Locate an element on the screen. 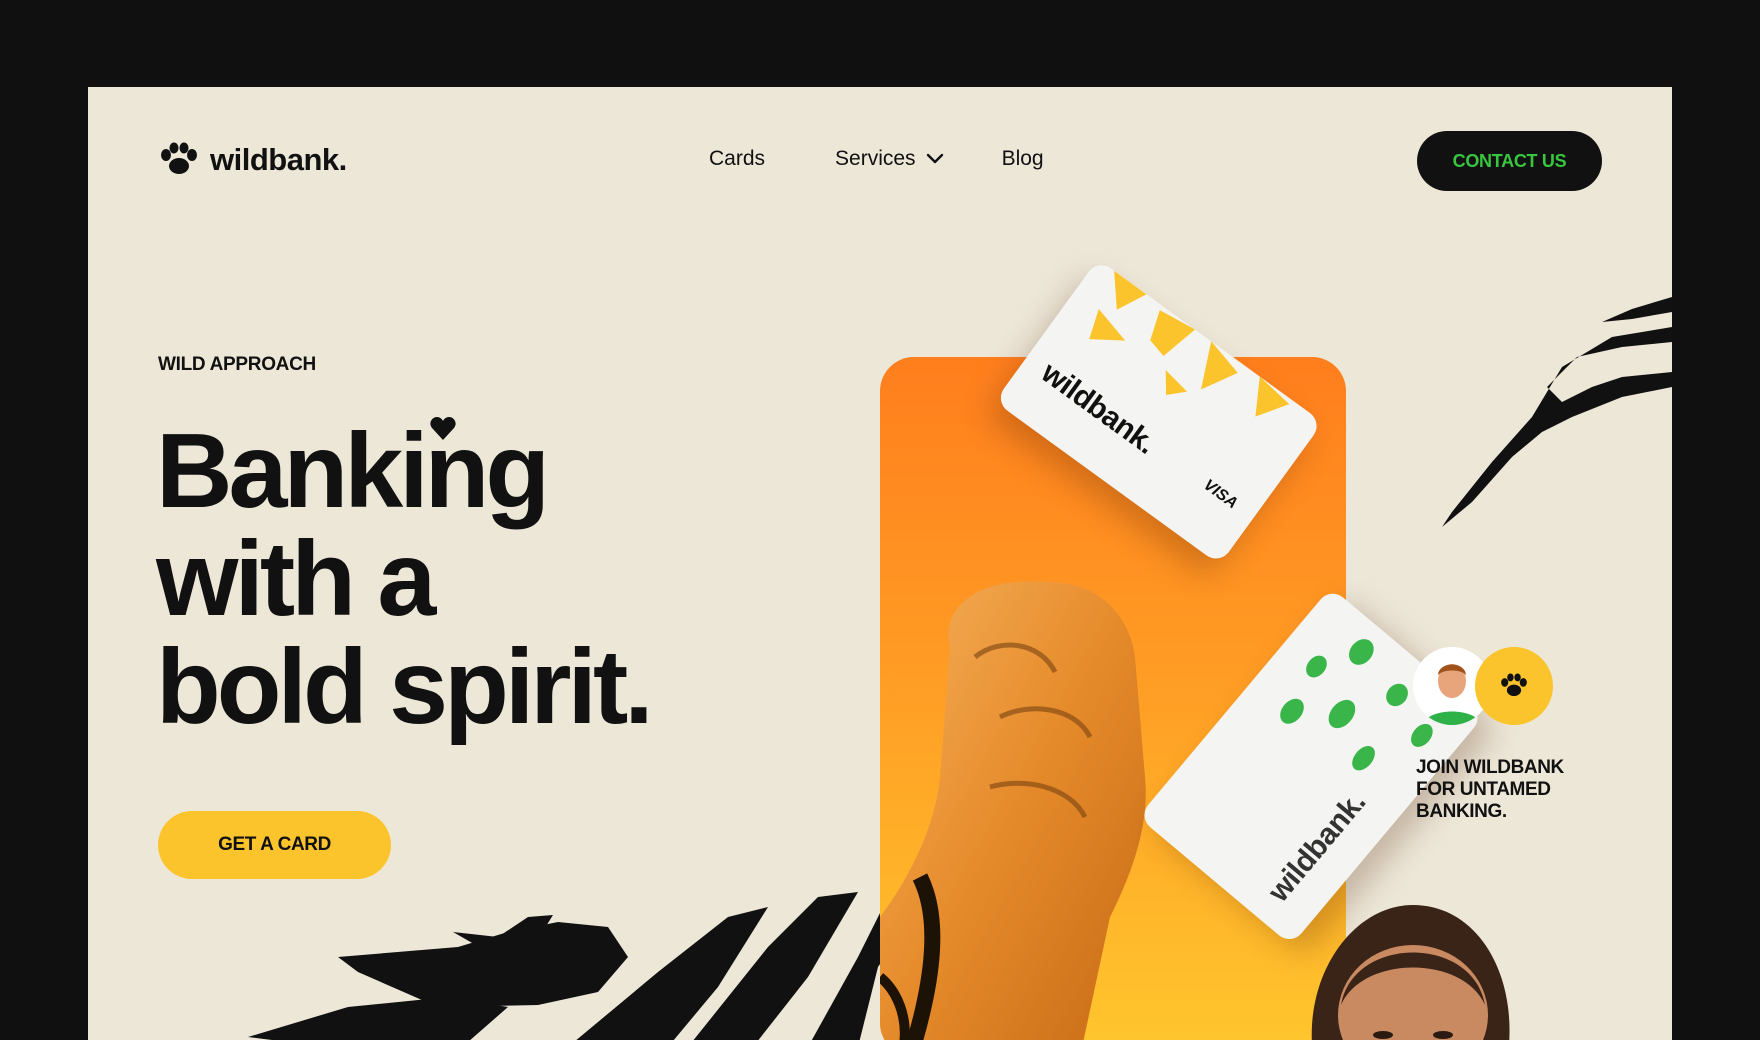  join-line-1: JOIN WILDBANK is located at coordinates (1490, 767).